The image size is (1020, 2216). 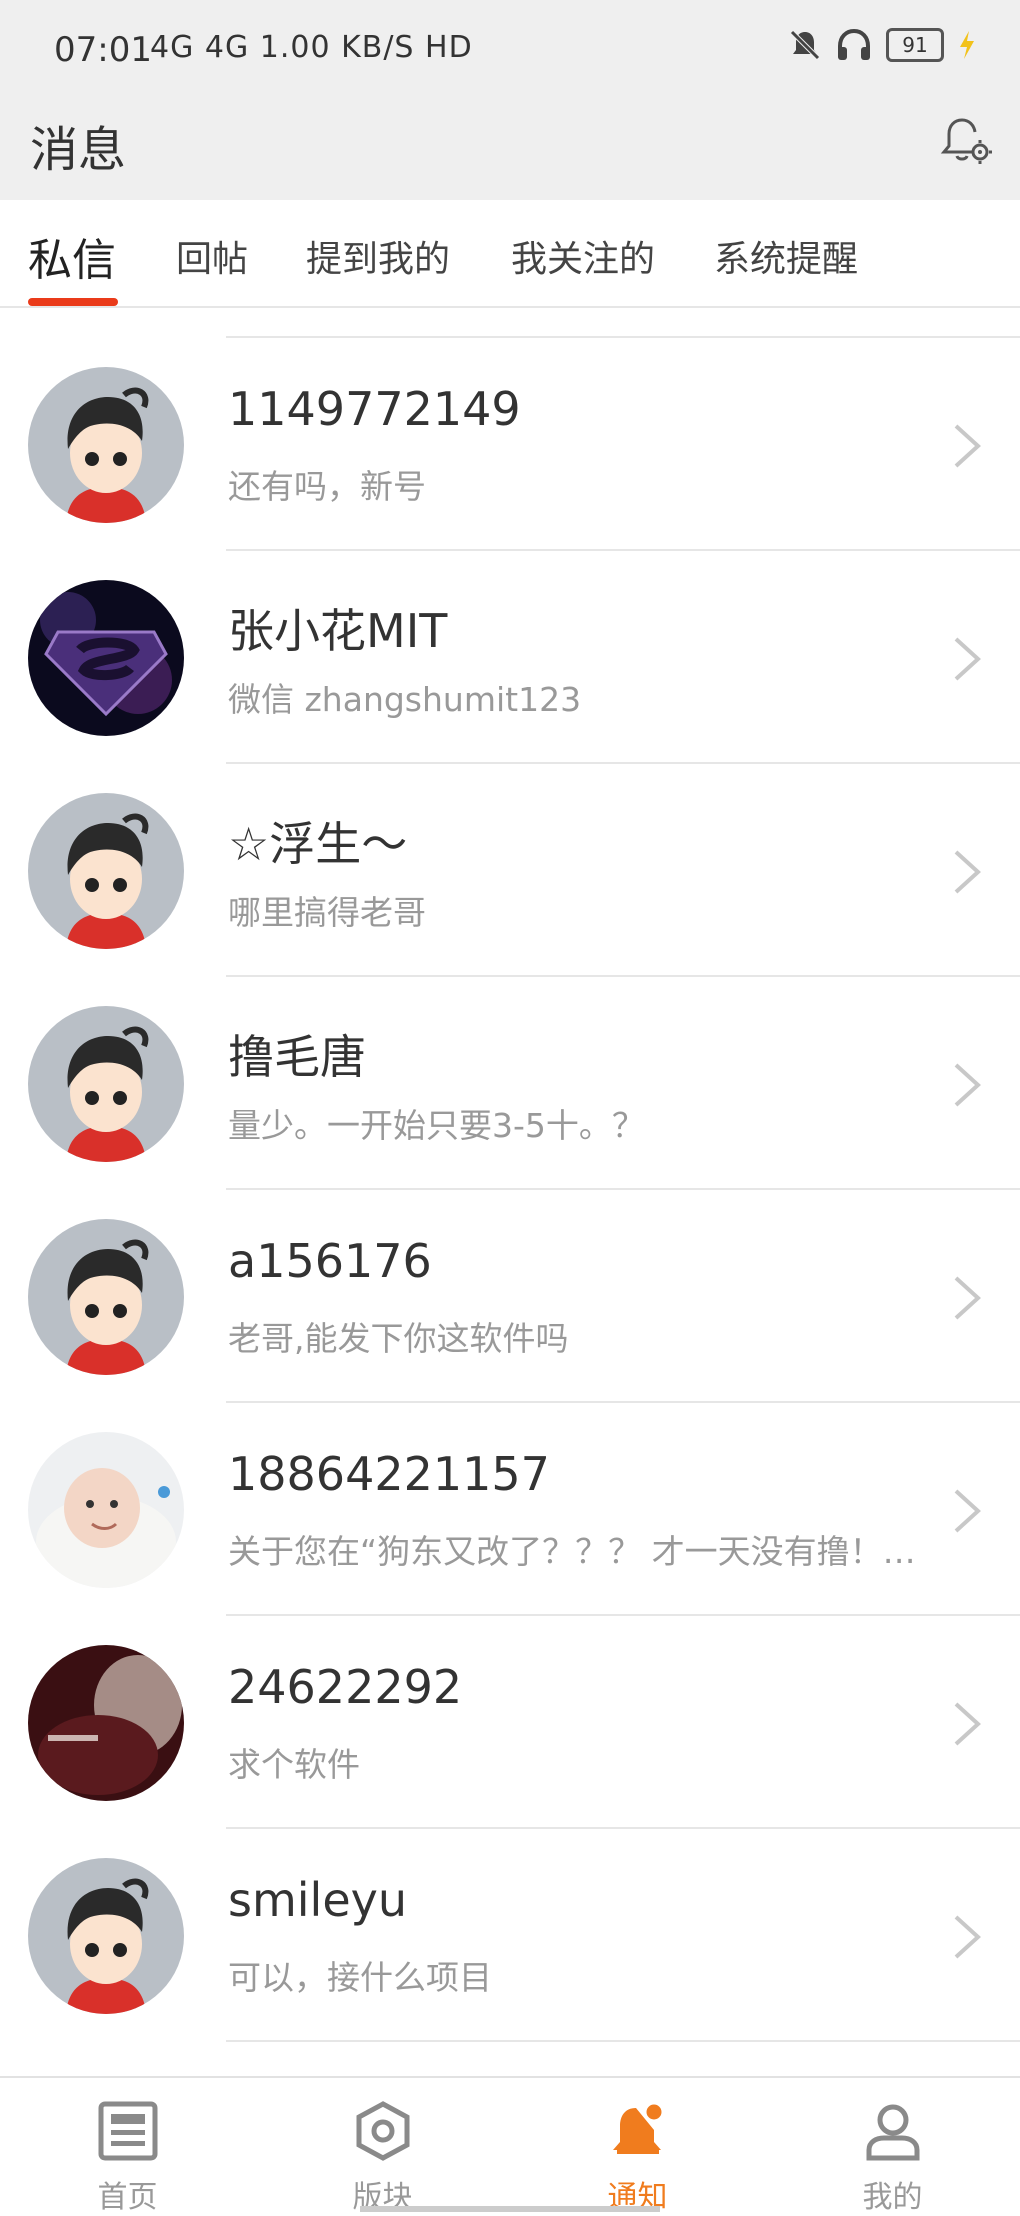 I want to click on news-icon, so click(x=128, y=2131).